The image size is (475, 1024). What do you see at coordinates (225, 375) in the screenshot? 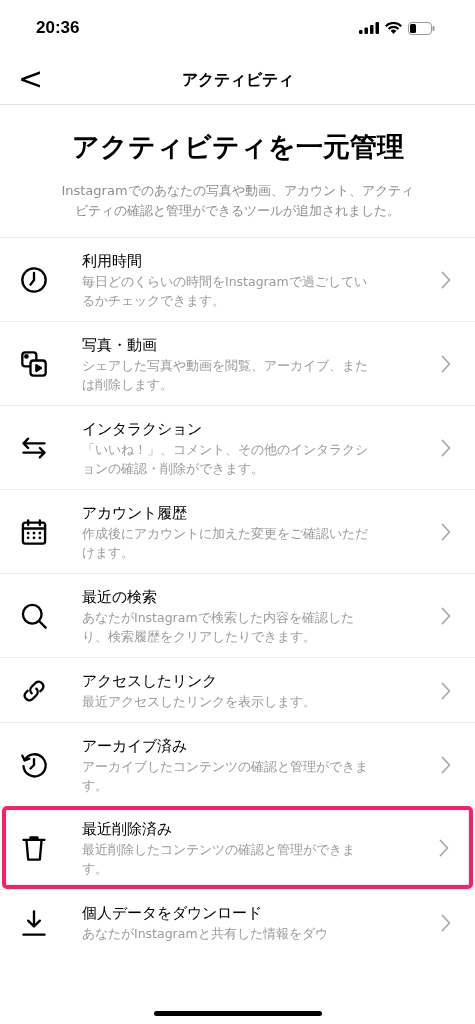
I see `item-description: シェアした写真や動画を閲覧、アーカイブ、または削除します。` at bounding box center [225, 375].